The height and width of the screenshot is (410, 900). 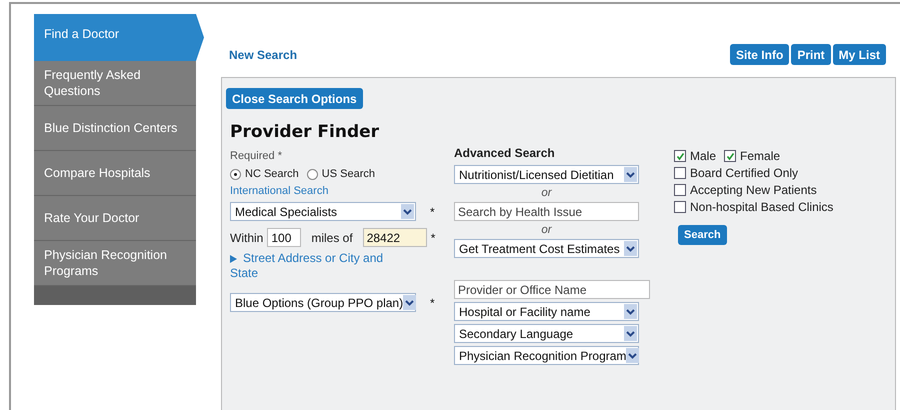 What do you see at coordinates (546, 333) in the screenshot?
I see `dropdown: Secondary Language` at bounding box center [546, 333].